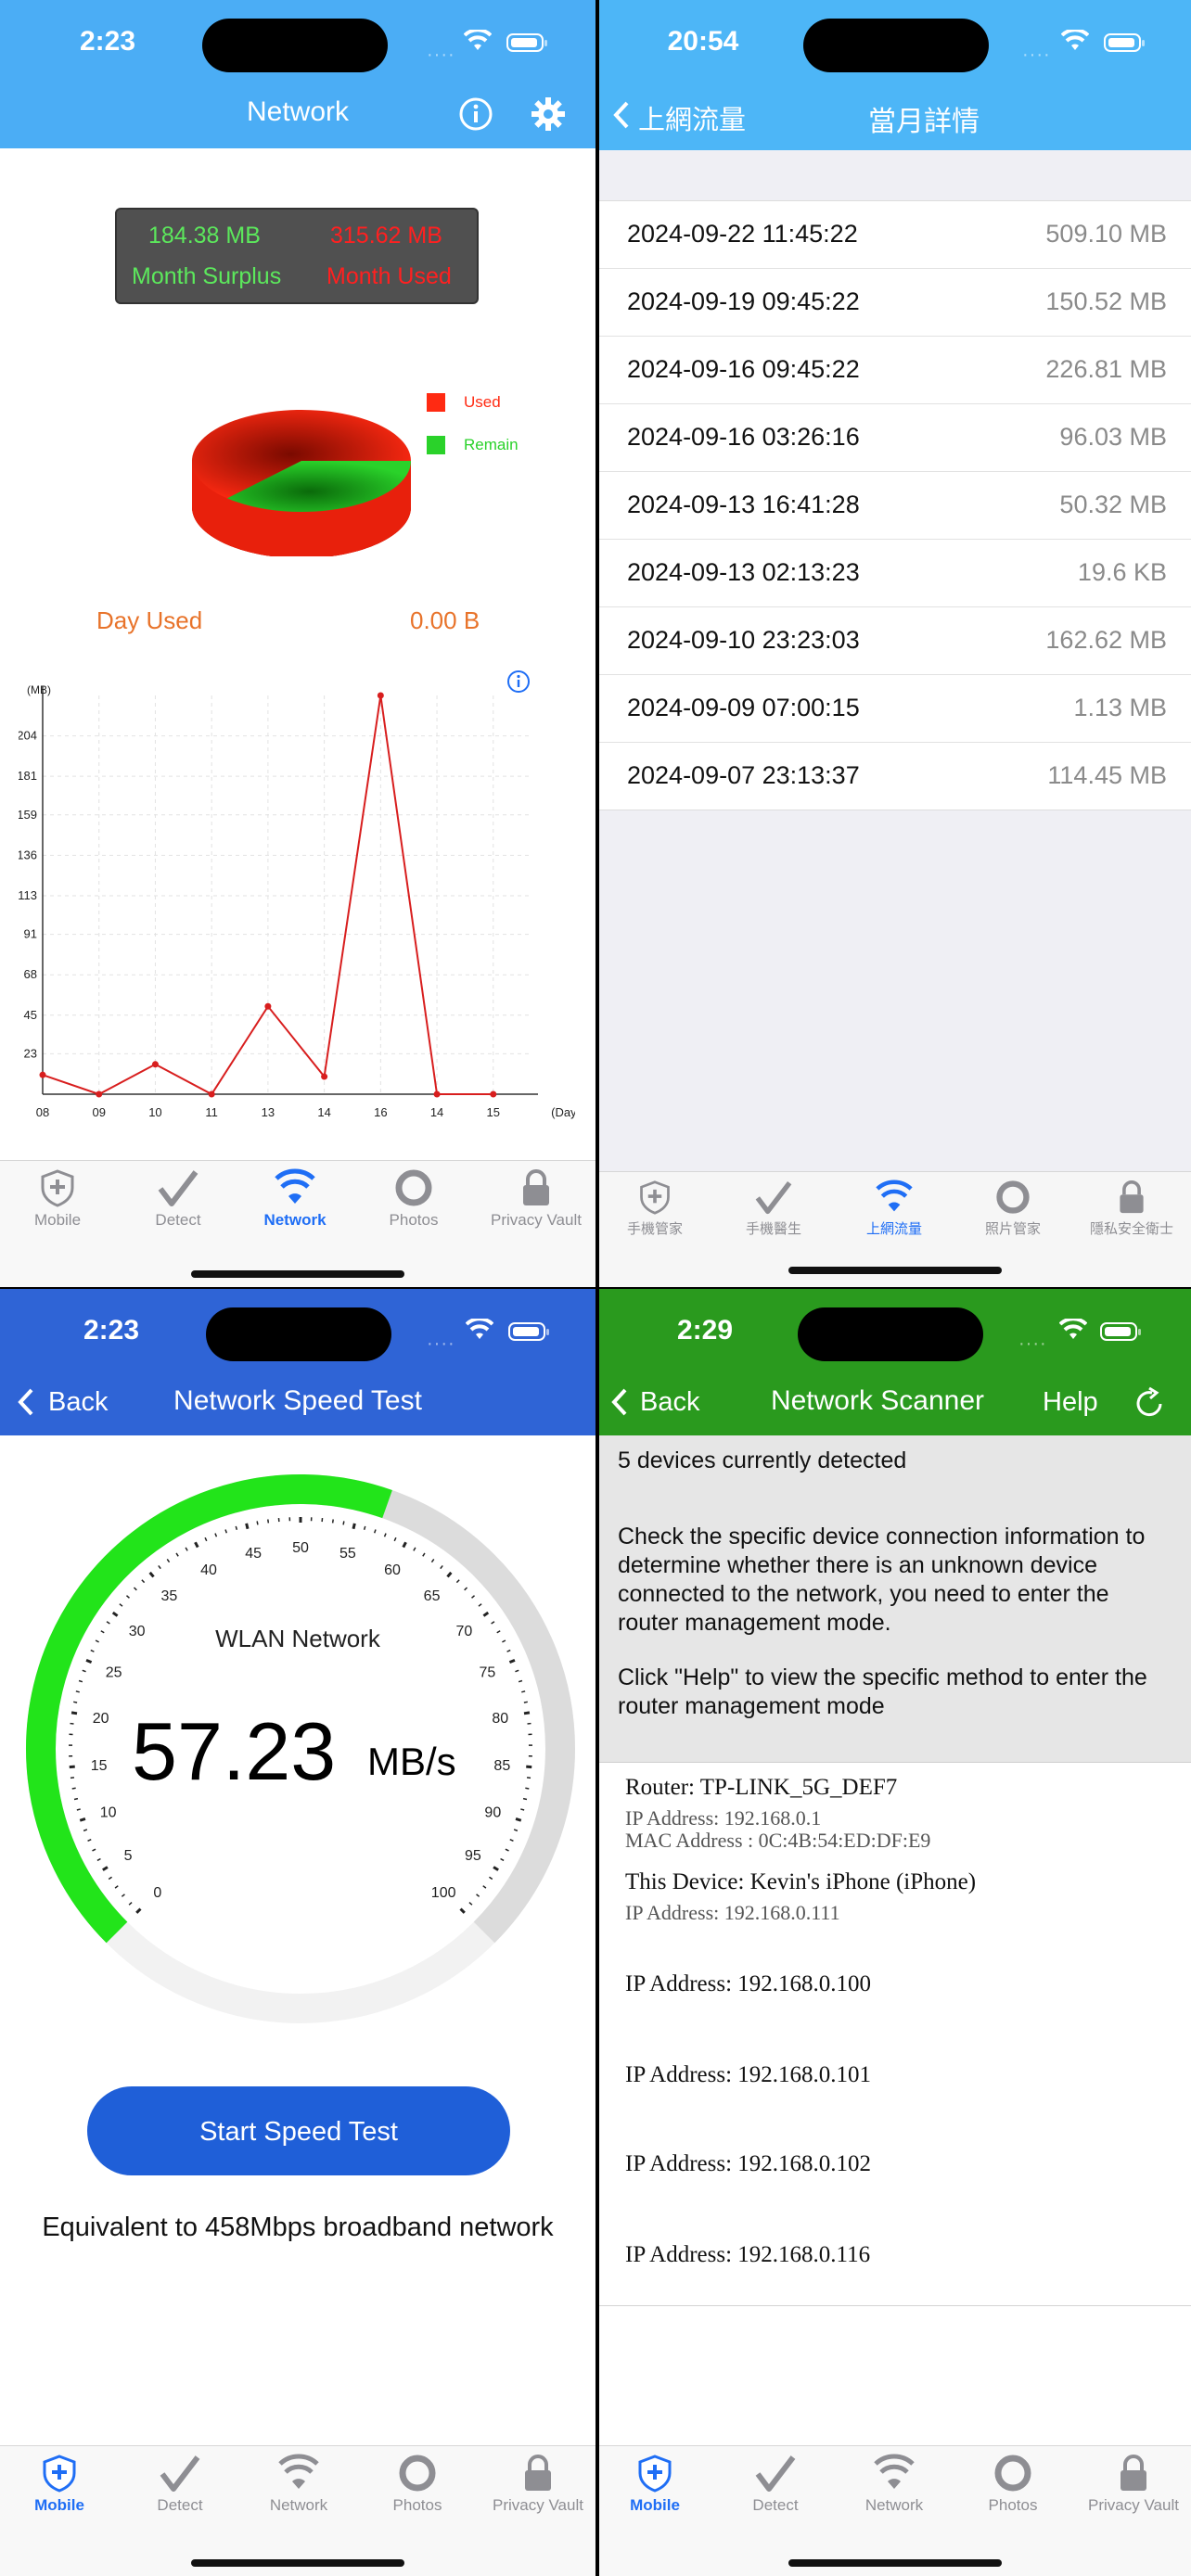  What do you see at coordinates (301, 483) in the screenshot?
I see `usage-pie-chart` at bounding box center [301, 483].